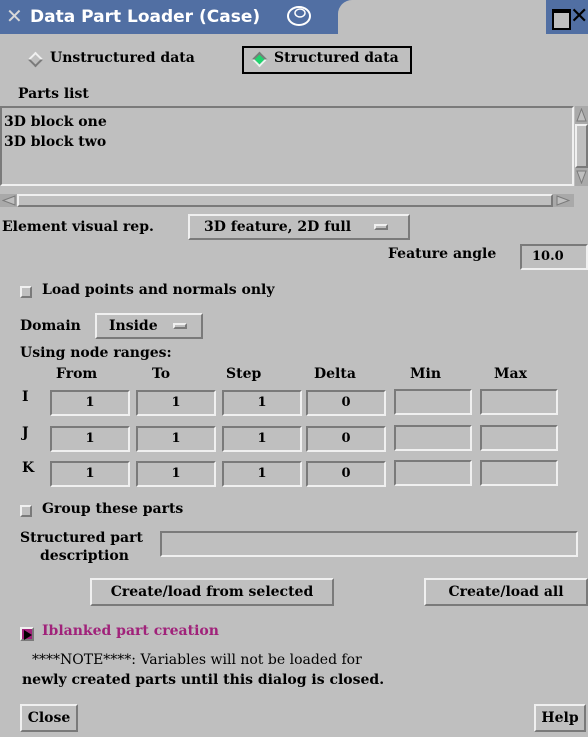 The width and height of the screenshot is (588, 737). What do you see at coordinates (77, 374) in the screenshot?
I see `col-header-from: From` at bounding box center [77, 374].